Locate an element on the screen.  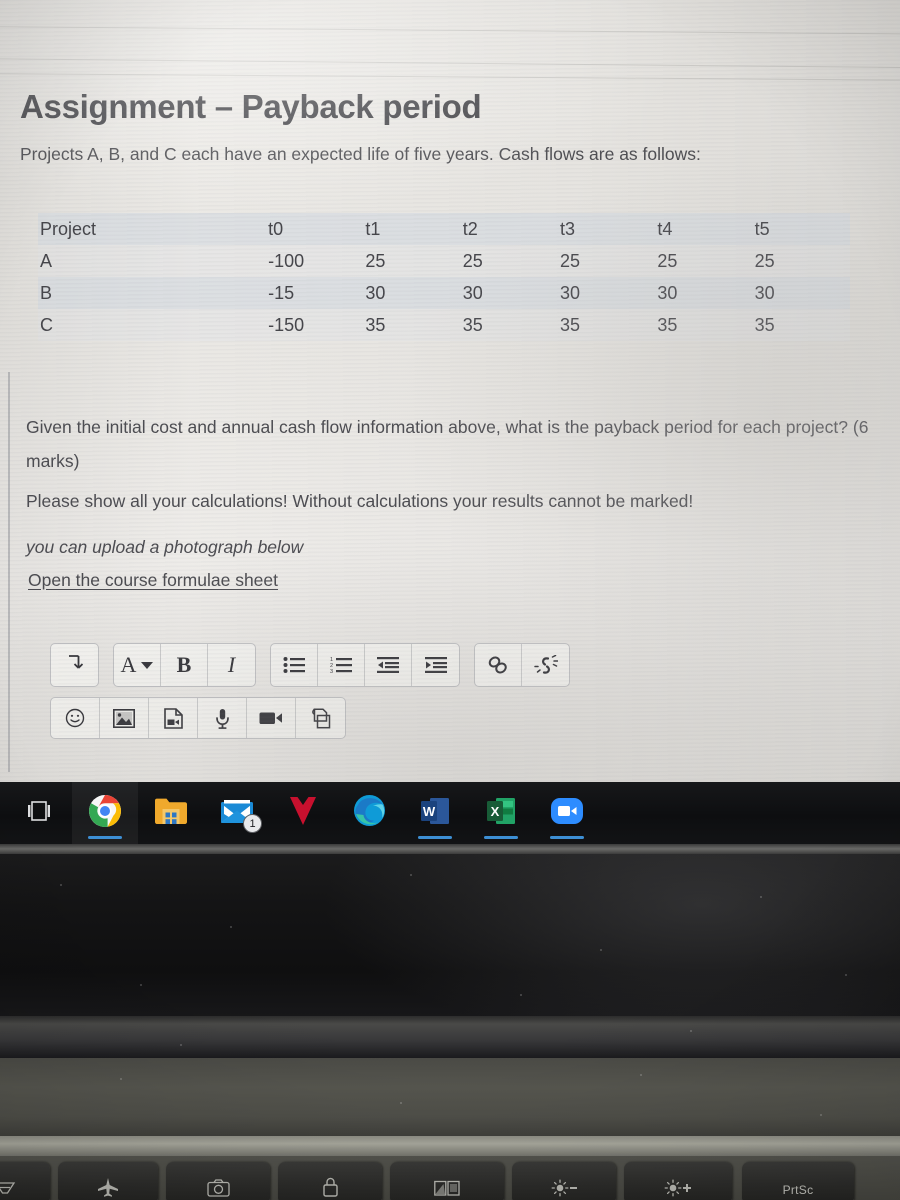
text-color-button: A is located at coordinates (137, 665).